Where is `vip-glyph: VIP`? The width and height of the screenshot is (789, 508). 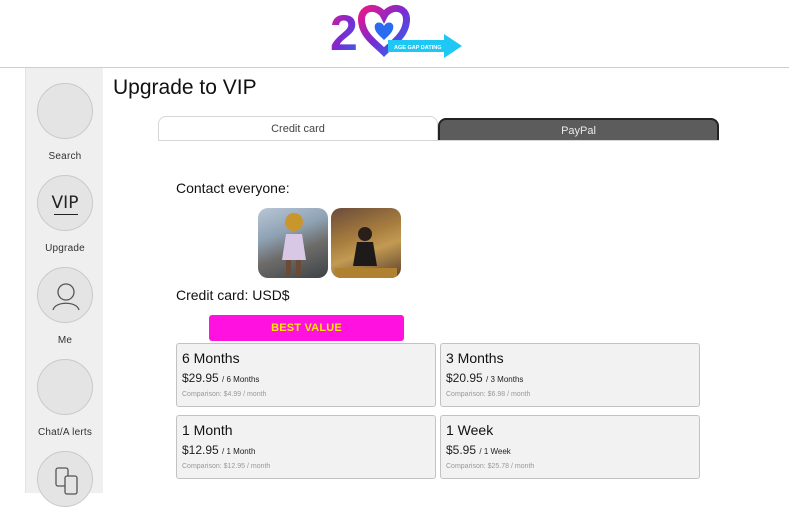
vip-glyph: VIP is located at coordinates (65, 203).